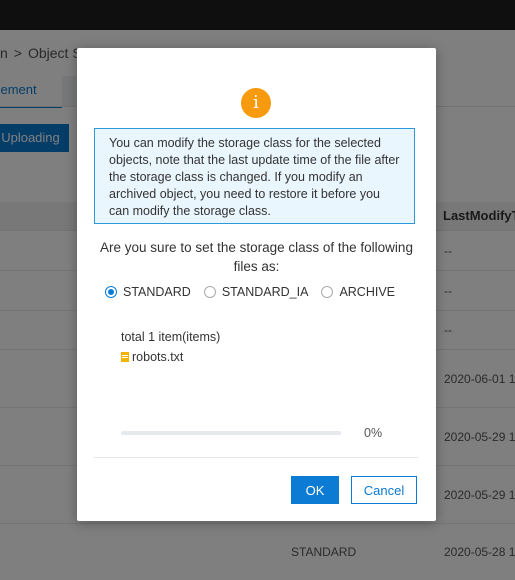  I want to click on file-list-item: robots.txt, so click(152, 357).